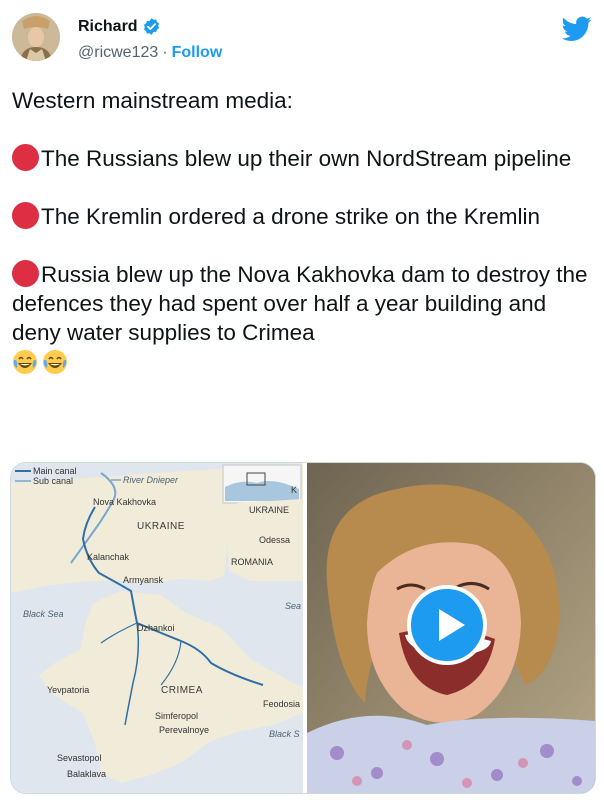  Describe the element at coordinates (177, 716) in the screenshot. I see `label-simferopol: Simferopol` at that location.